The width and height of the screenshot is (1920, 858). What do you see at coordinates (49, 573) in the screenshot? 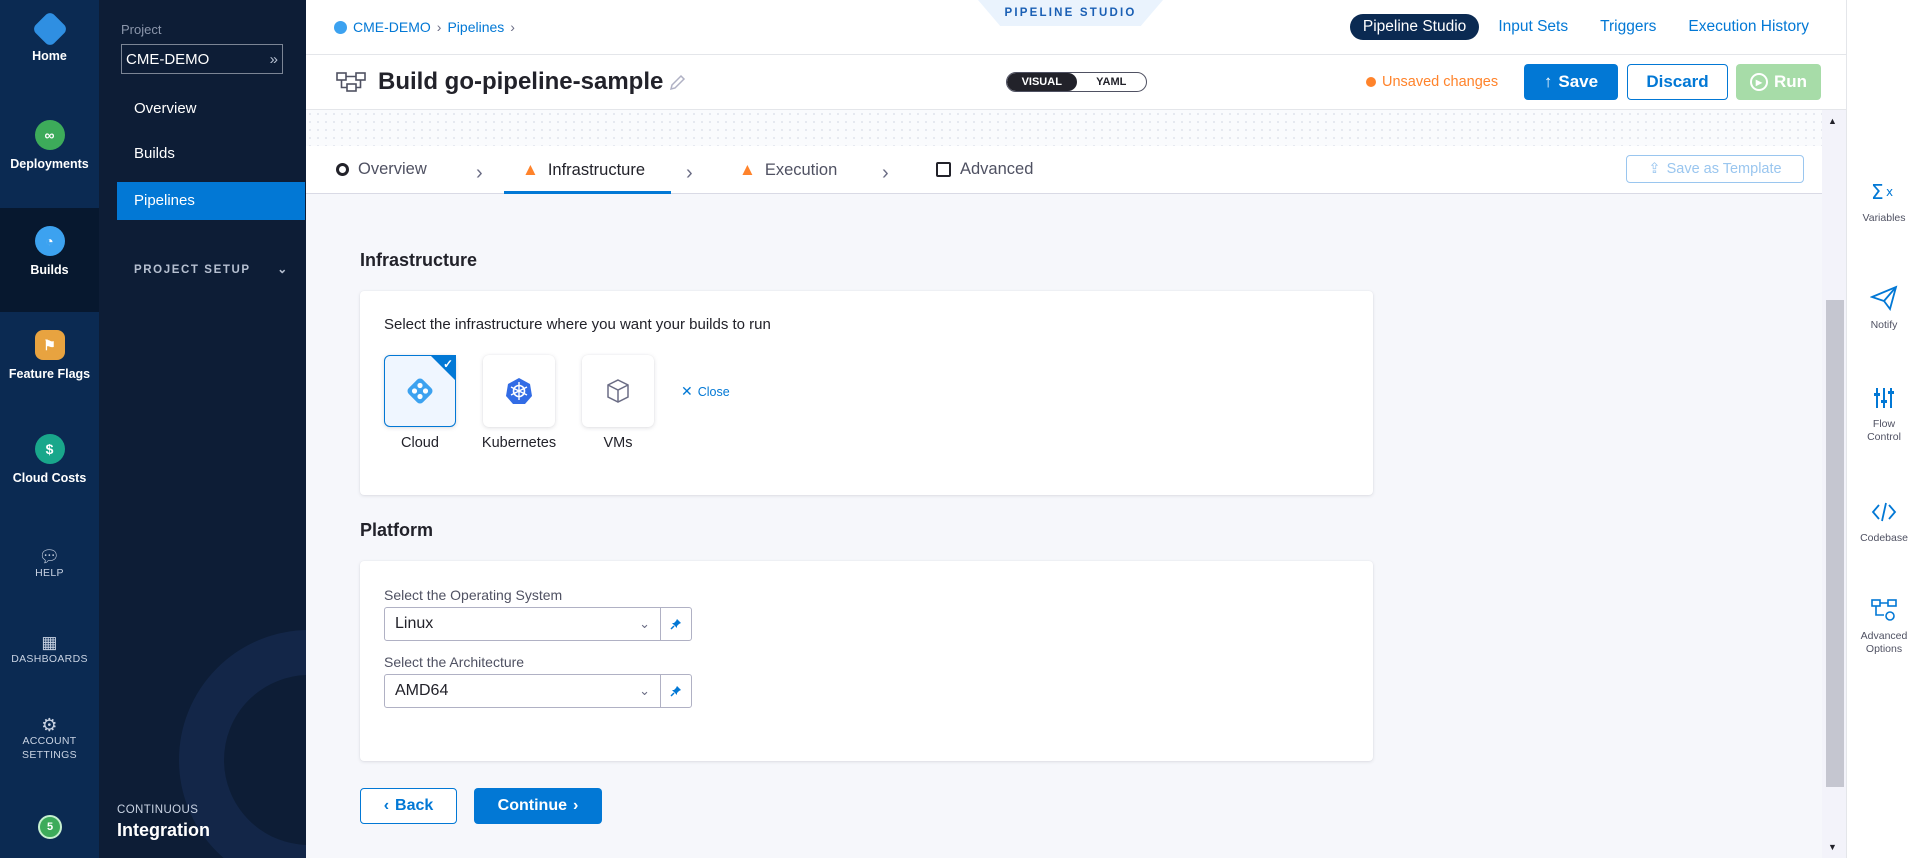
I see `help-label: HELP` at bounding box center [49, 573].